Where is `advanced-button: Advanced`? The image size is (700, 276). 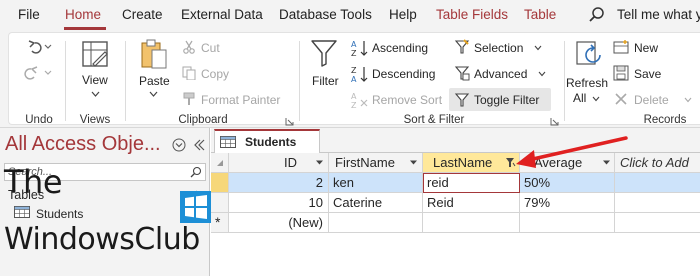 advanced-button: Advanced is located at coordinates (500, 74).